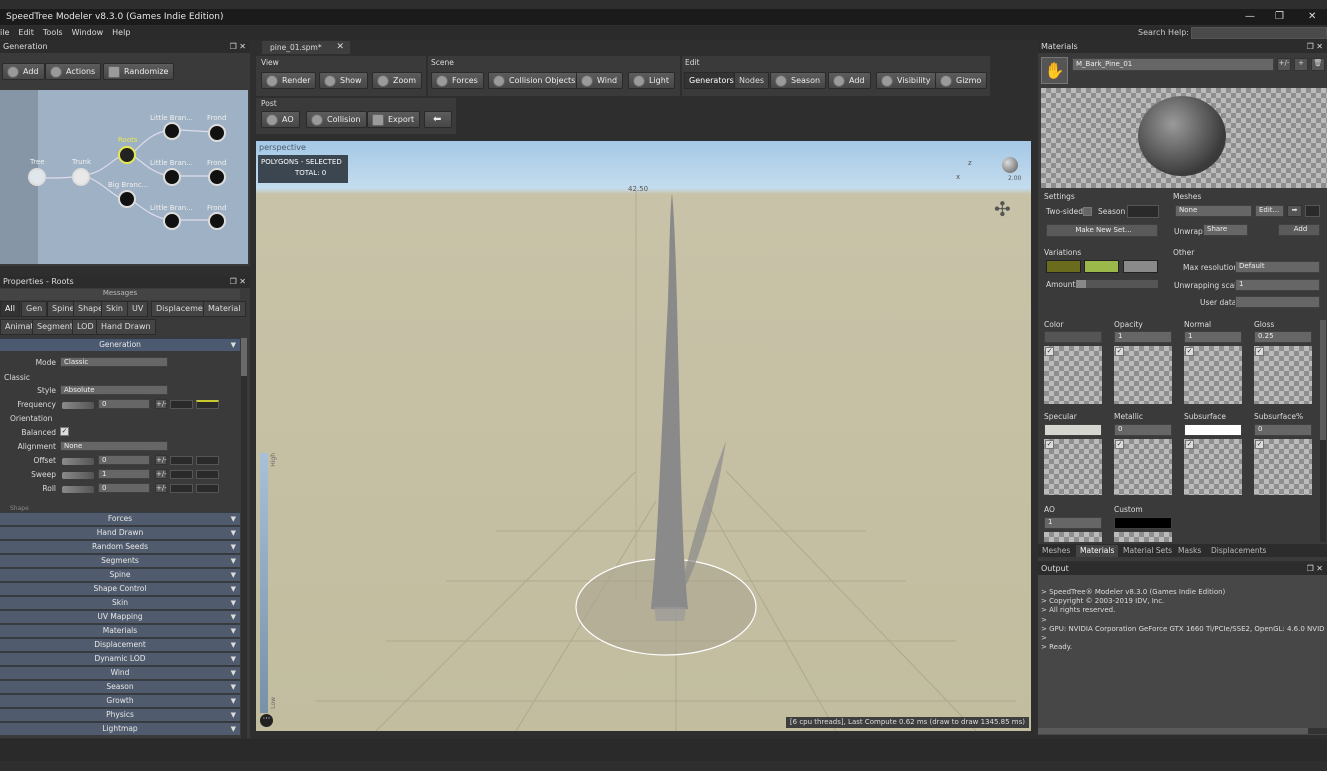  Describe the element at coordinates (138, 309) in the screenshot. I see `tab-uv: UV` at that location.